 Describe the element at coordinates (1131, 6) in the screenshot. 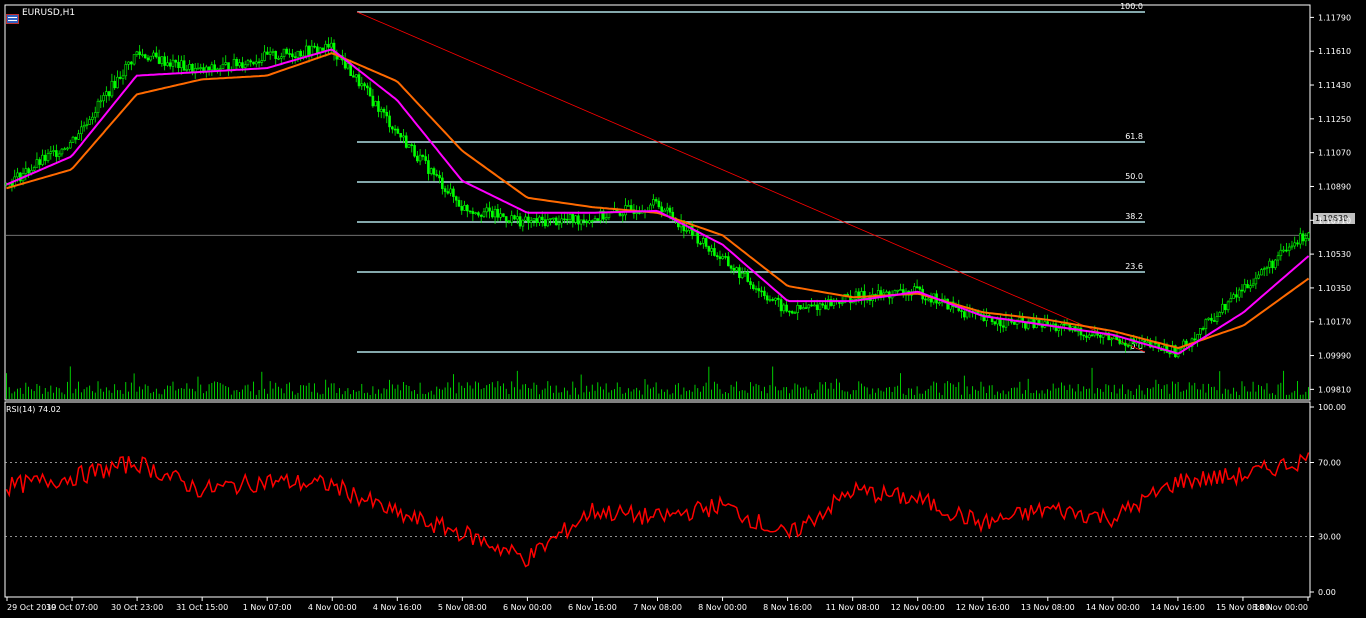

I see `fib-level-label: 100.0` at that location.